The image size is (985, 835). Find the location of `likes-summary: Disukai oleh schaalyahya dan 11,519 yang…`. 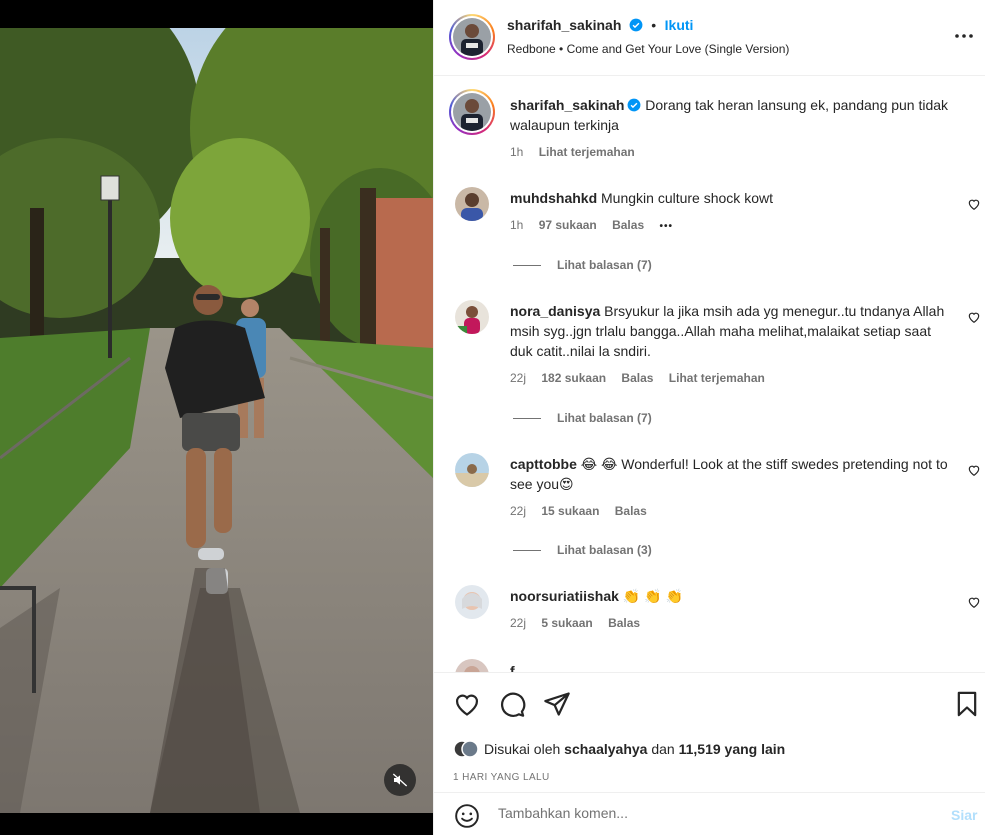

likes-summary: Disukai oleh schaalyahya dan 11,519 yang… is located at coordinates (619, 749).